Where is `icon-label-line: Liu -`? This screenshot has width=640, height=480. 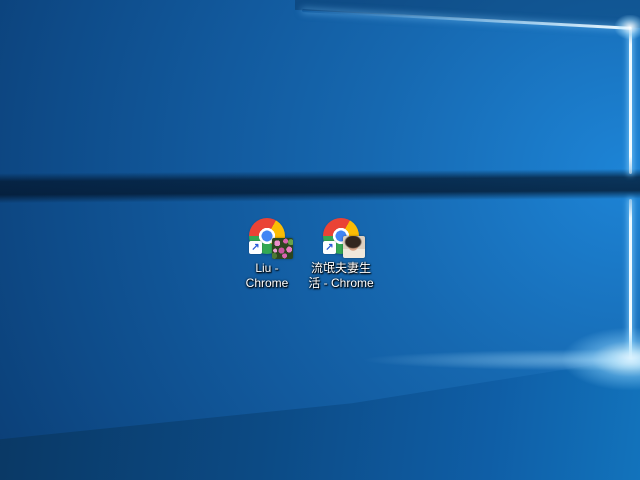 icon-label-line: Liu - is located at coordinates (267, 268).